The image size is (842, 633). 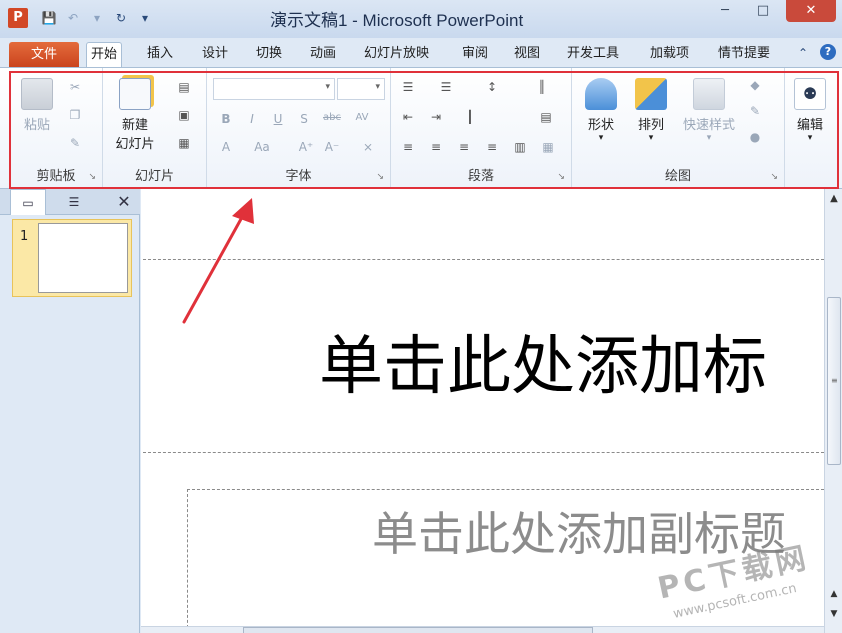 I want to click on minimize-button: ─, so click(x=725, y=11).